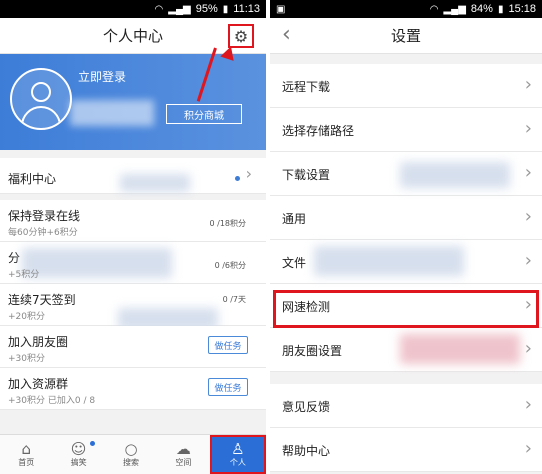 The image size is (542, 474). I want to click on tab-label: 个人, so click(237, 462).